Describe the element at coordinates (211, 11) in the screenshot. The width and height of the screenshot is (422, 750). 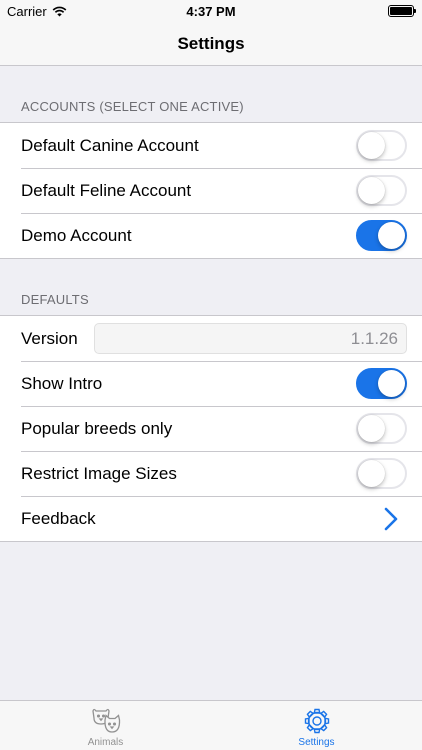
I see `status-bar: Carrier 4:37 PM` at that location.